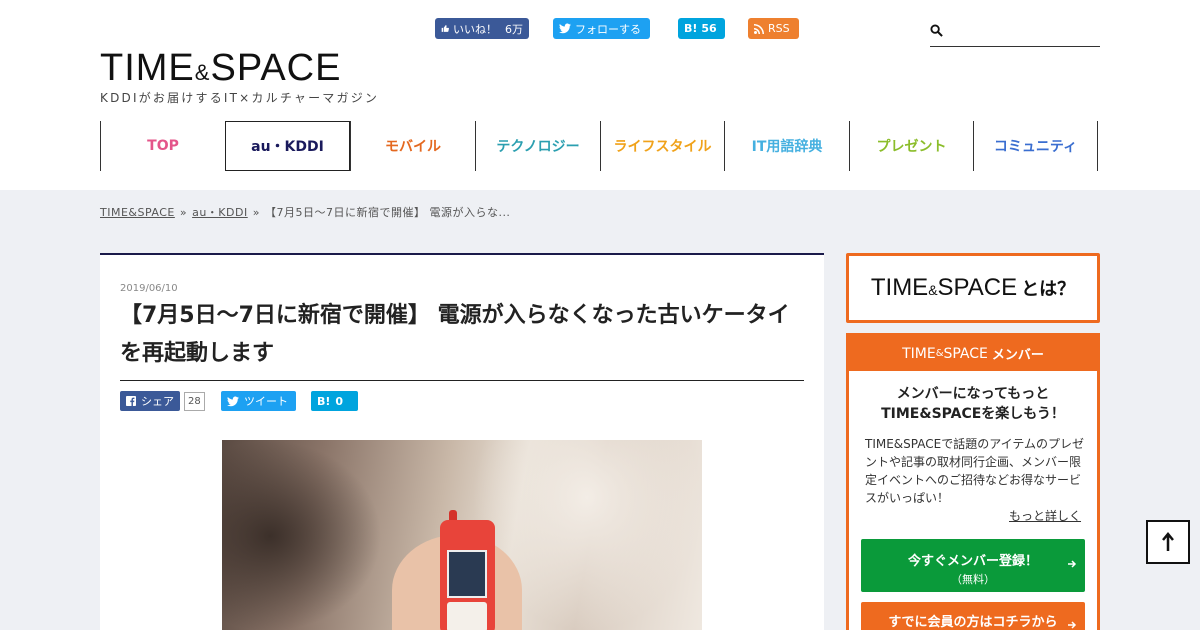 The height and width of the screenshot is (630, 1200). What do you see at coordinates (147, 68) in the screenshot?
I see `logo-text-time: TIME` at bounding box center [147, 68].